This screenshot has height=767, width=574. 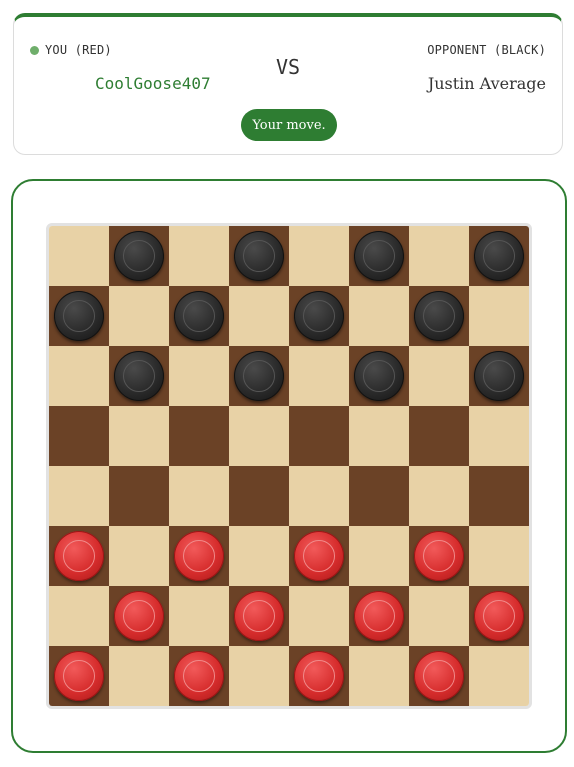 I want to click on player-you-label-row: YOU (RED), so click(x=71, y=50).